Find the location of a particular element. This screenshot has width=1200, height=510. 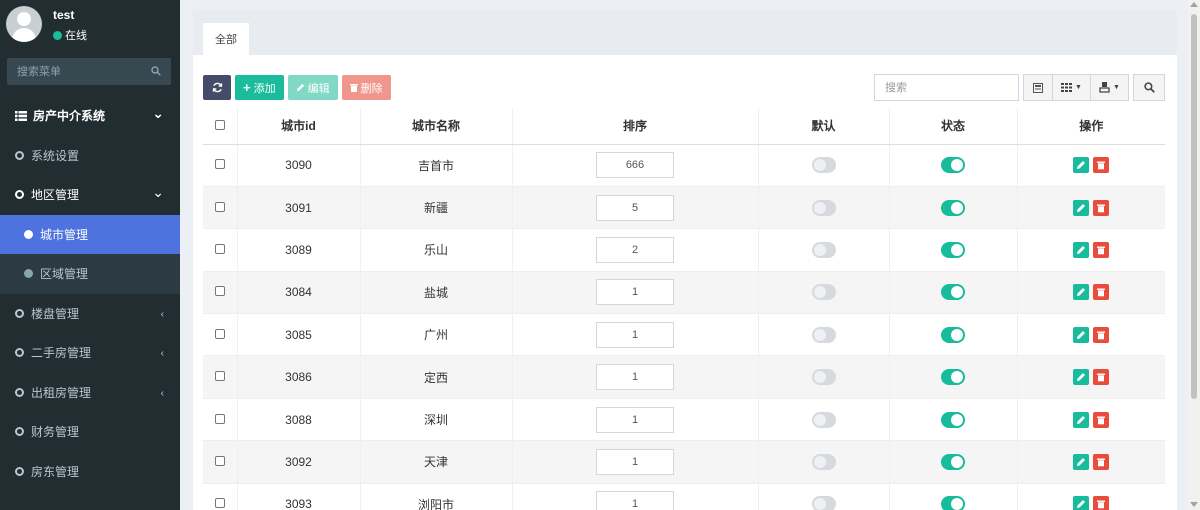

column-header-city-id: 城市id is located at coordinates (299, 126).